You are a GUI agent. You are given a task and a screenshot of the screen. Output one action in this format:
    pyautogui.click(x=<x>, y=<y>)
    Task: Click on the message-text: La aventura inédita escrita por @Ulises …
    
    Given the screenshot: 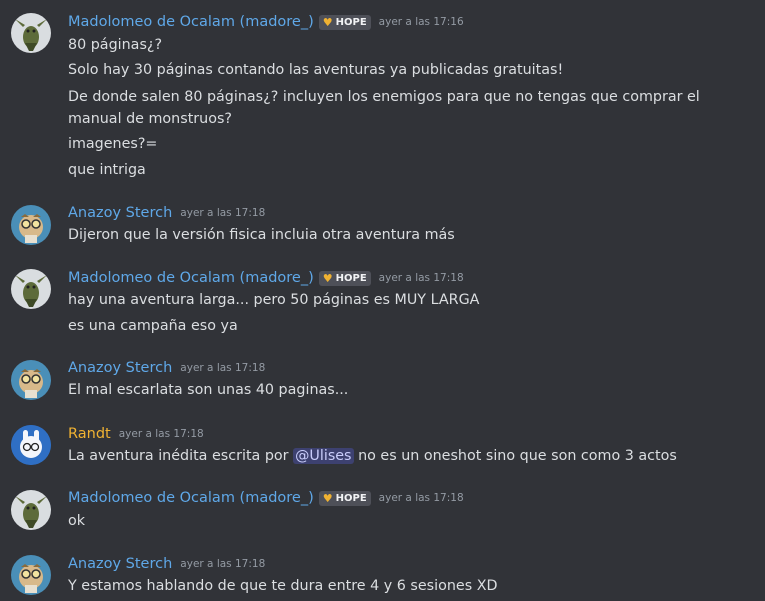 What is the action you would take?
    pyautogui.click(x=406, y=456)
    